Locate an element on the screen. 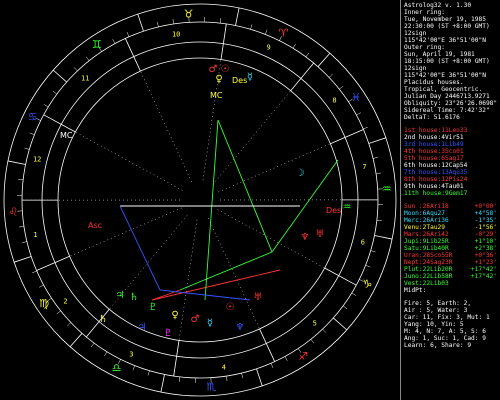  chart-info-line: Obliquity: 23°26'26.0698" is located at coordinates (450, 103).